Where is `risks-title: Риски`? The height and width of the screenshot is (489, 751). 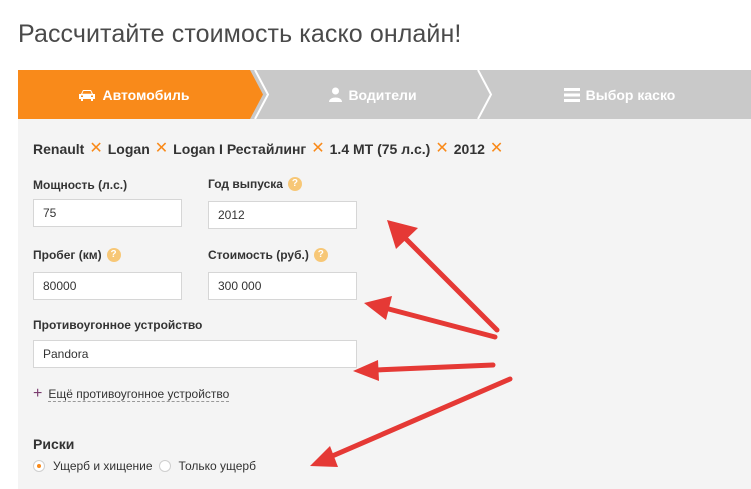
risks-title: Риски is located at coordinates (54, 444).